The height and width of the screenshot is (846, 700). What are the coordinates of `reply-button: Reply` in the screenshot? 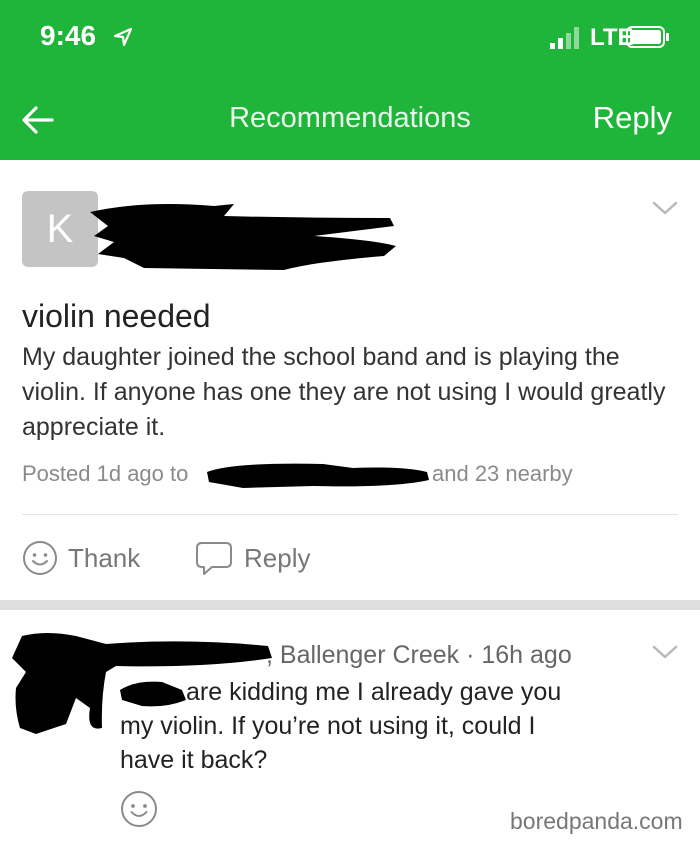 It's located at (252, 558).